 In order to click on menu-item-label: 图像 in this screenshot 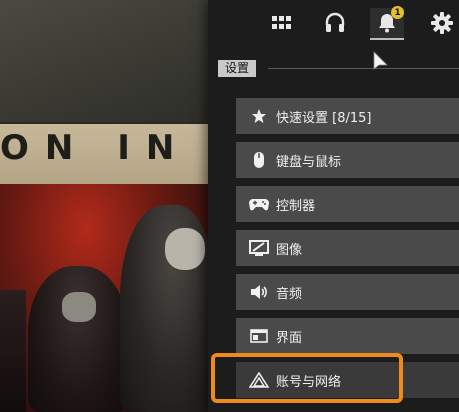, I will do `click(289, 250)`.